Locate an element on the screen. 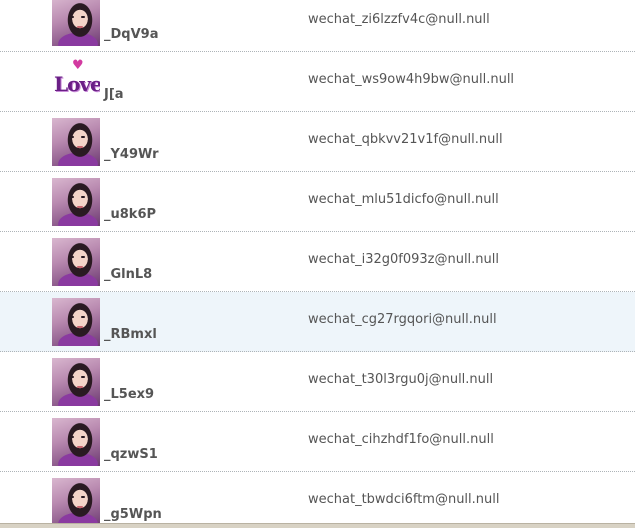  contact-email: wechat_cg27rgqori@null.null is located at coordinates (402, 319).